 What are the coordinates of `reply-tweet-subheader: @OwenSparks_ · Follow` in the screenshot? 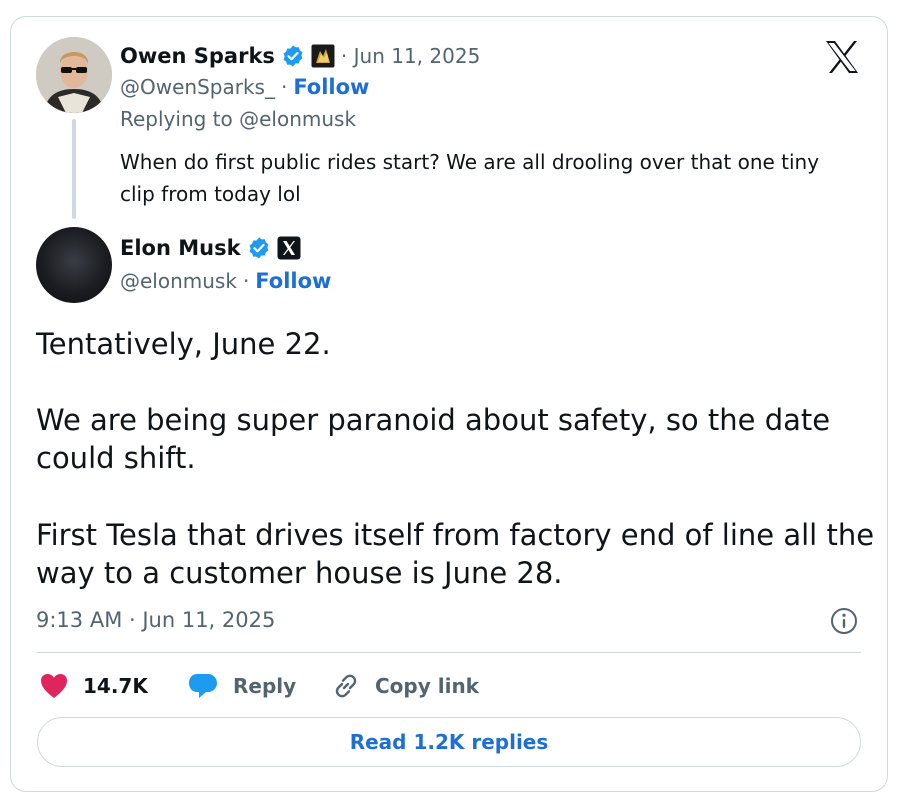 It's located at (244, 87).